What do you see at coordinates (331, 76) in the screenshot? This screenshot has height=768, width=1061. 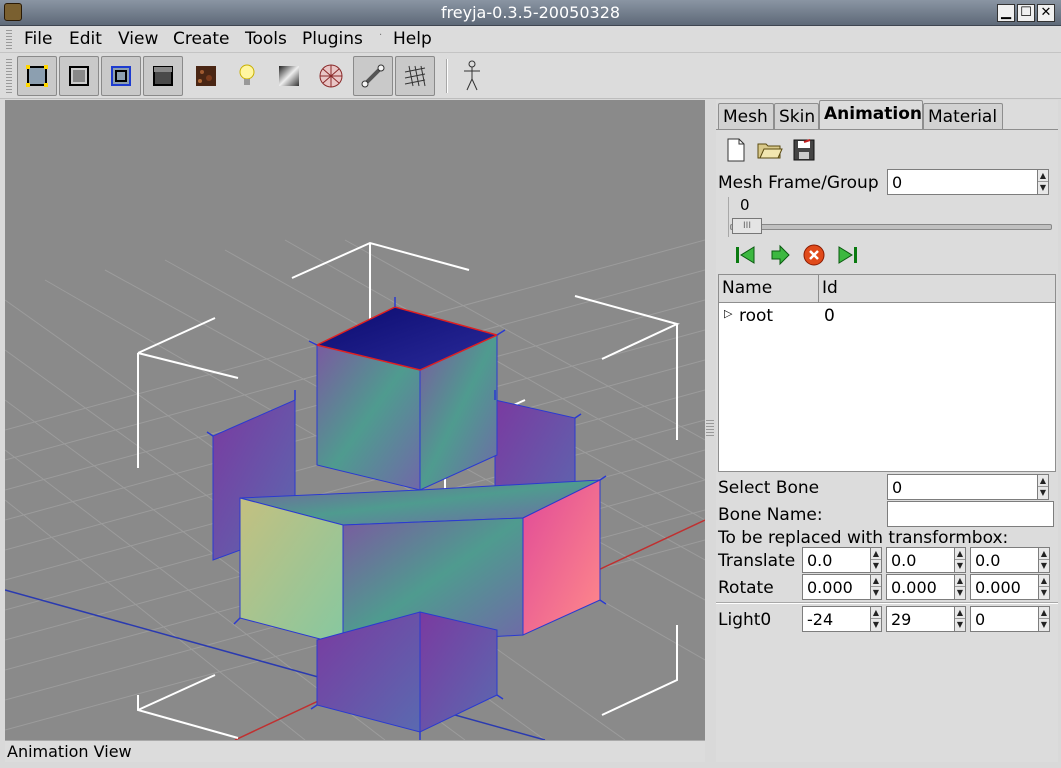 I see `wire-ball-icon` at bounding box center [331, 76].